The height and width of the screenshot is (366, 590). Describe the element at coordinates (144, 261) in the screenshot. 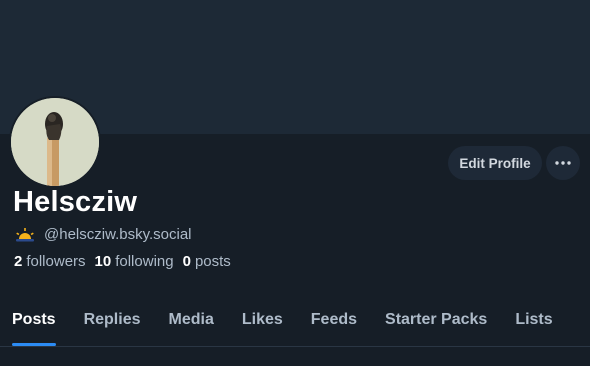

I see `following-label: following` at that location.